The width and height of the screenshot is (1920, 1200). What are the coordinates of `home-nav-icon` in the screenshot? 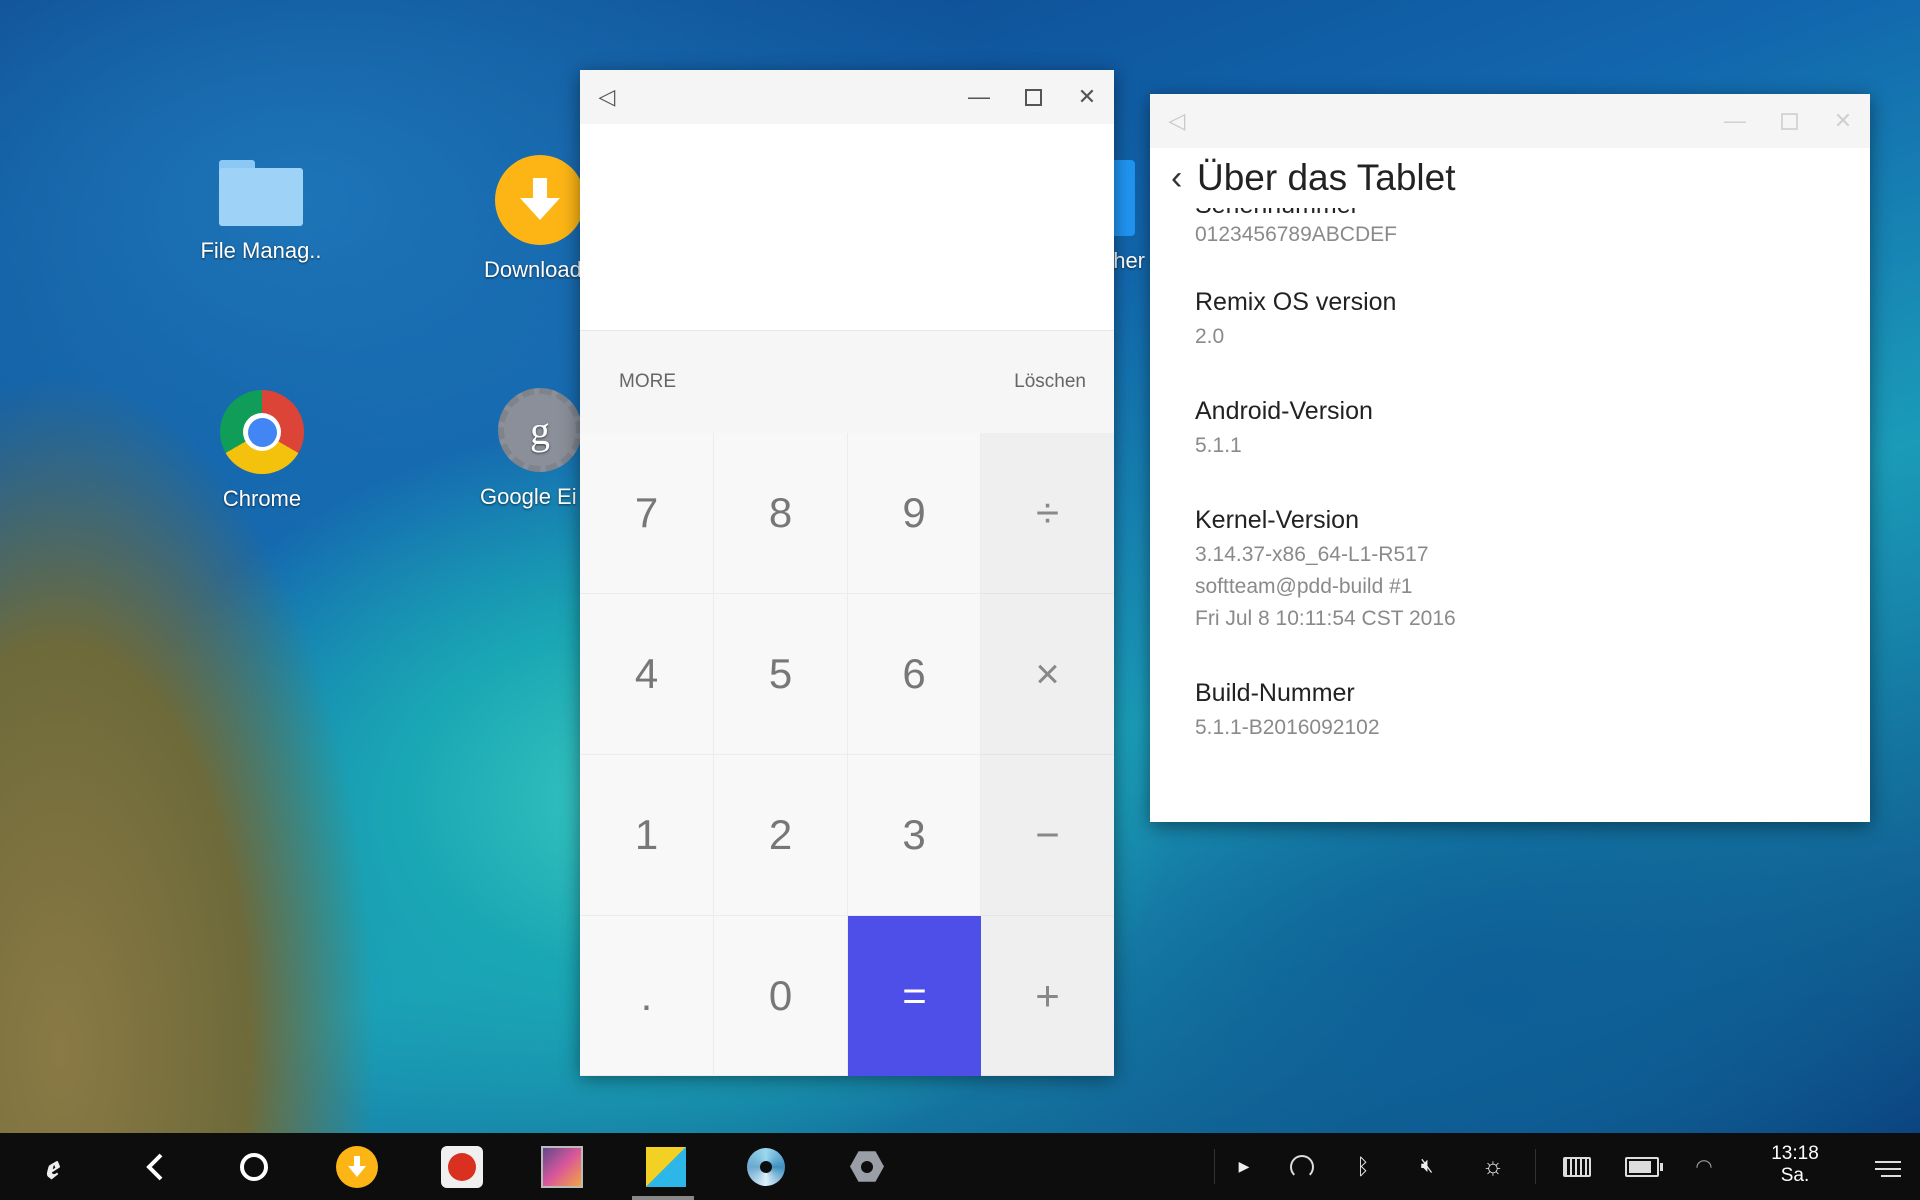 It's located at (254, 1166).